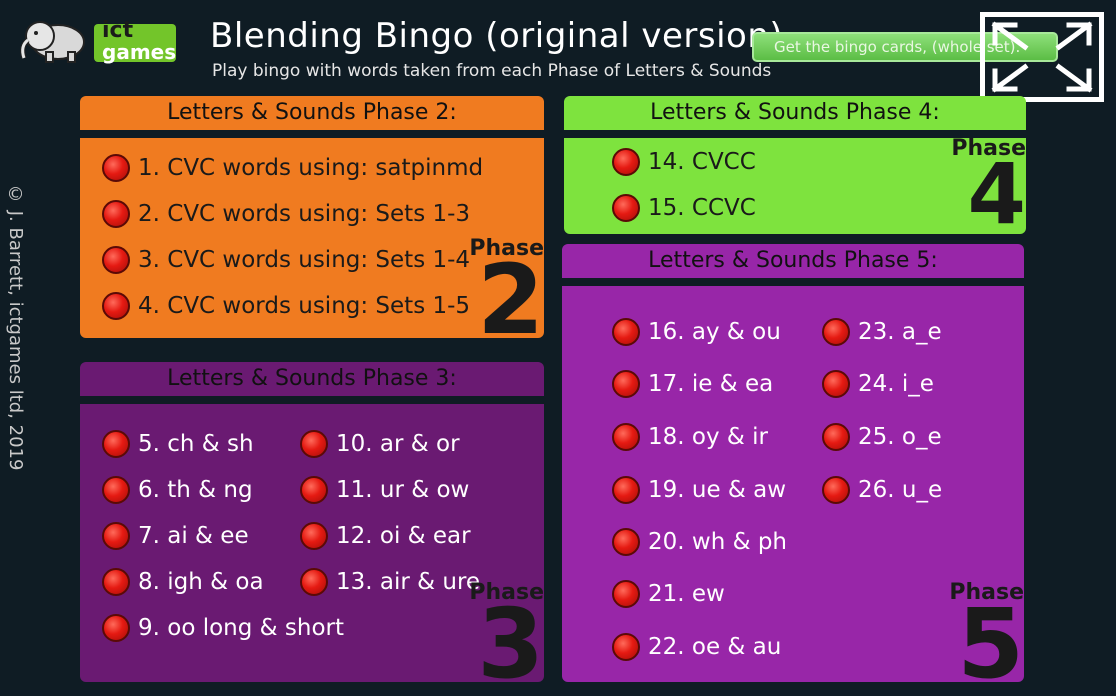 Image resolution: width=1116 pixels, height=696 pixels. I want to click on ictgames-logo: ict games, so click(97, 39).